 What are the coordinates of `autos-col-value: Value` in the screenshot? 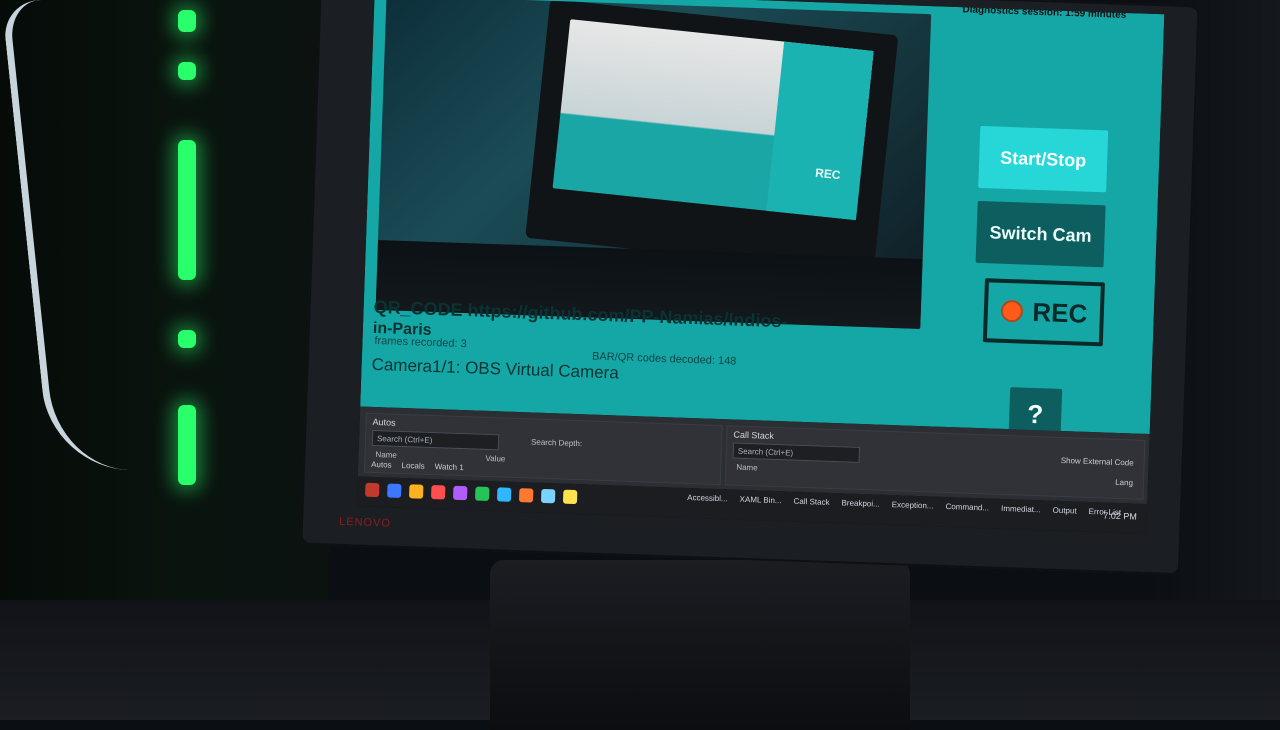 It's located at (495, 458).